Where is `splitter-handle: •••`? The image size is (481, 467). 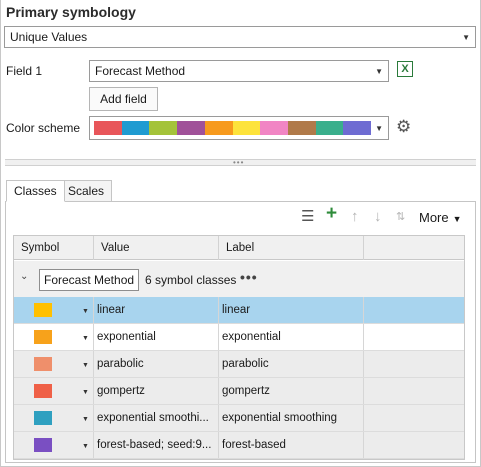 splitter-handle: ••• is located at coordinates (240, 162).